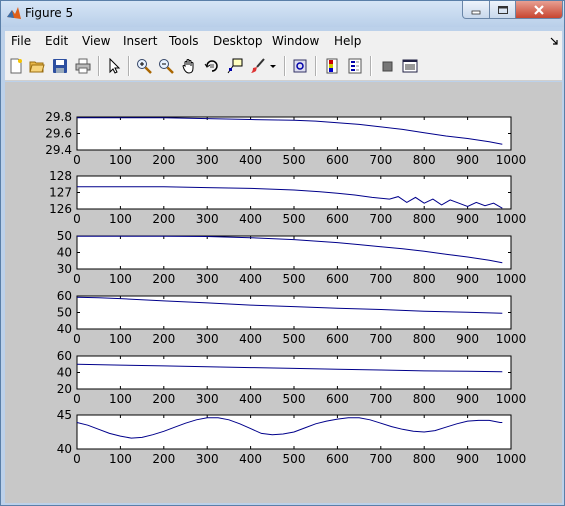 Image resolution: width=565 pixels, height=506 pixels. Describe the element at coordinates (184, 41) in the screenshot. I see `menu-tools: Tools` at that location.